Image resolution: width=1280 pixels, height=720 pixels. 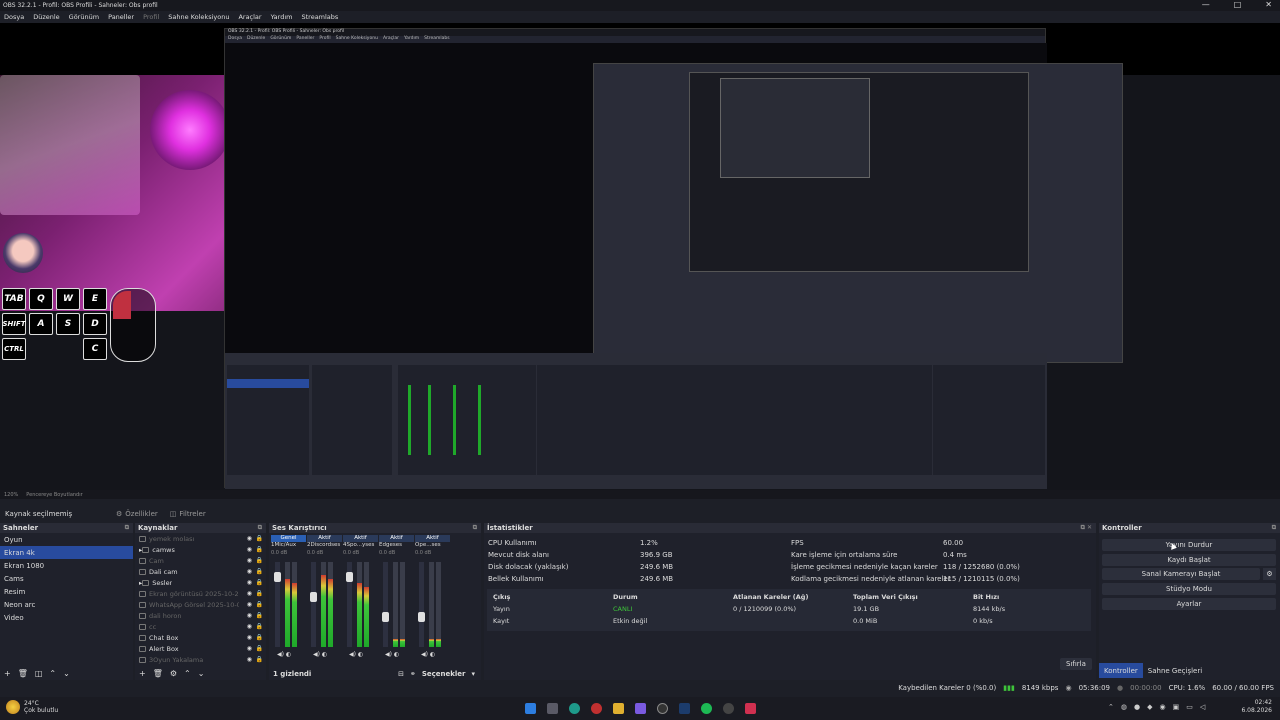 I want to click on source-item: Cam ◉ 🔒, so click(x=200, y=560).